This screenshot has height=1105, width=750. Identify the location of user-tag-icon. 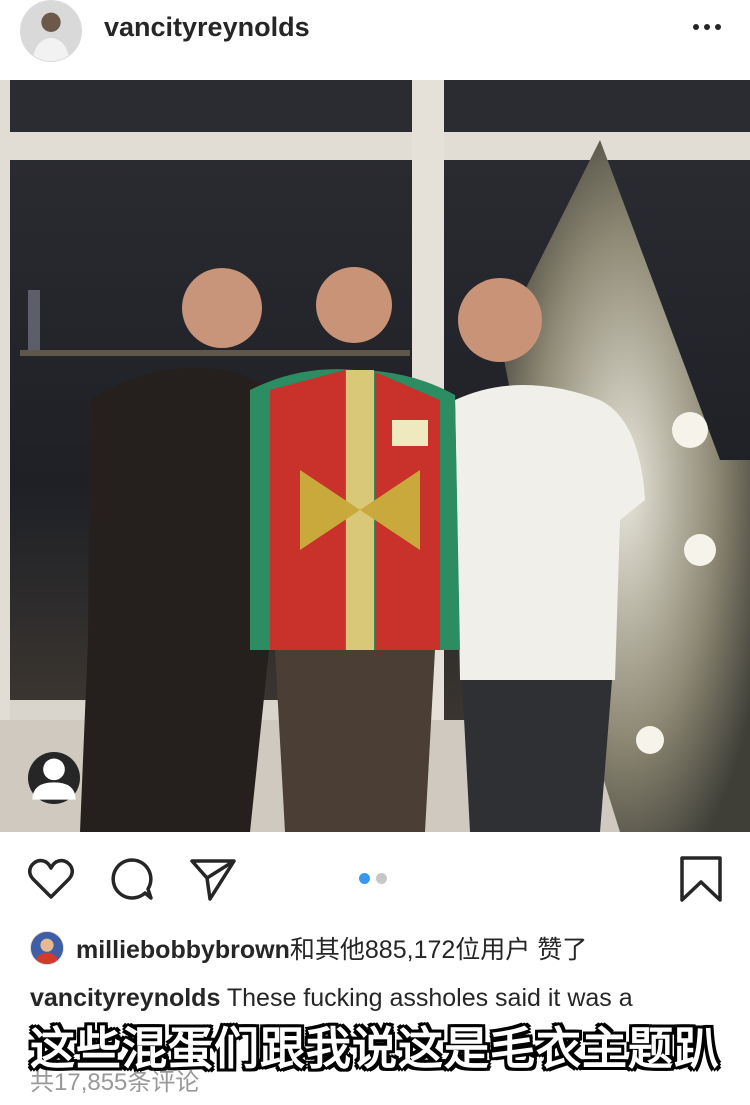
(54, 778).